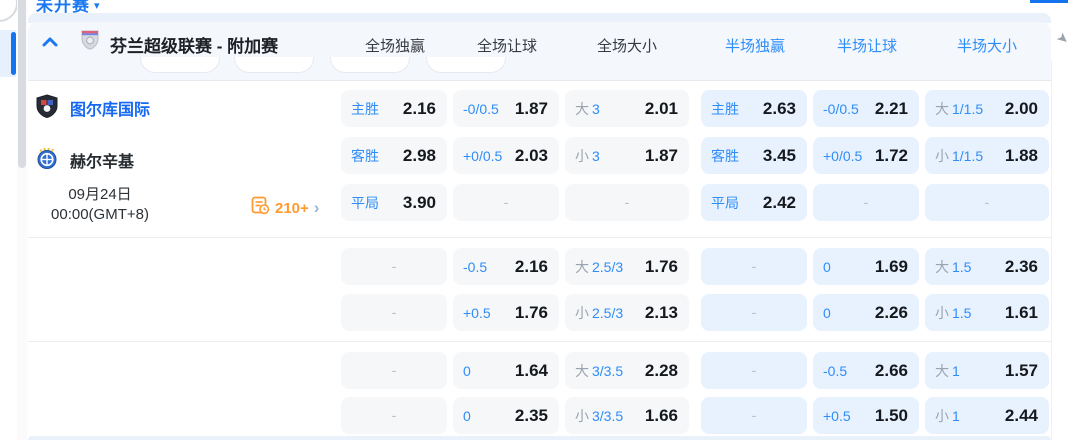 The height and width of the screenshot is (440, 1068). Describe the element at coordinates (394, 108) in the screenshot. I see `odds-cell: 主胜 2.16` at that location.